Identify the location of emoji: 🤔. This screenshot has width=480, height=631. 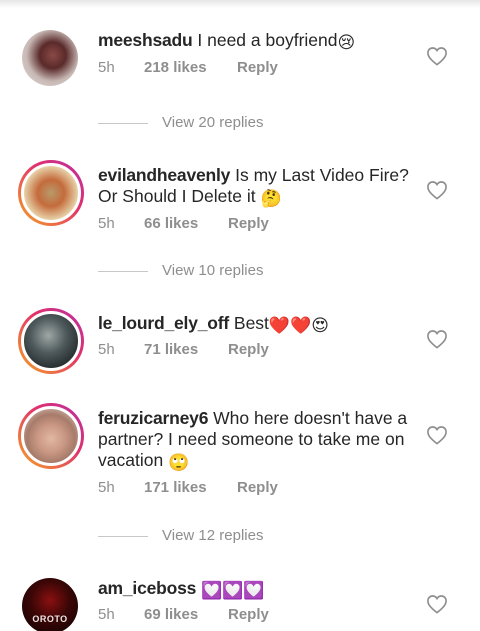
(271, 198).